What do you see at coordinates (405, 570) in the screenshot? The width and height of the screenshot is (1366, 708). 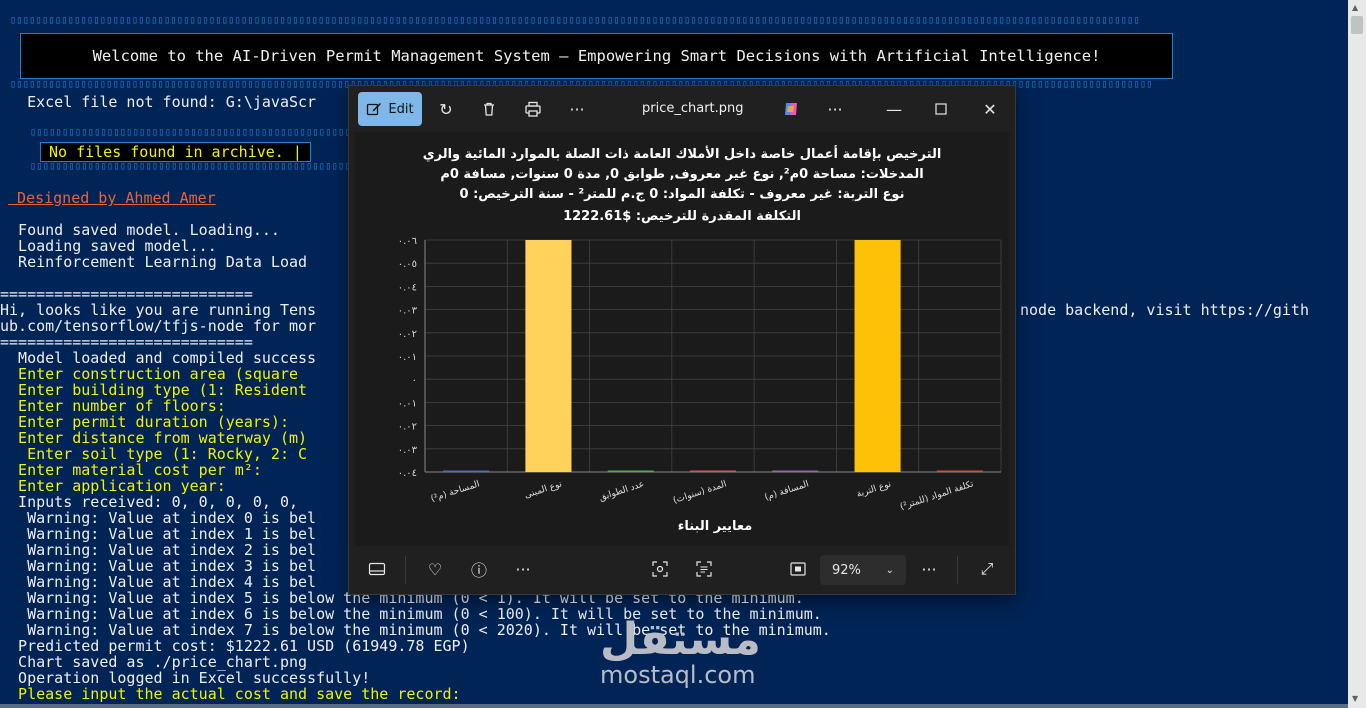 I see `bottom-separator` at bounding box center [405, 570].